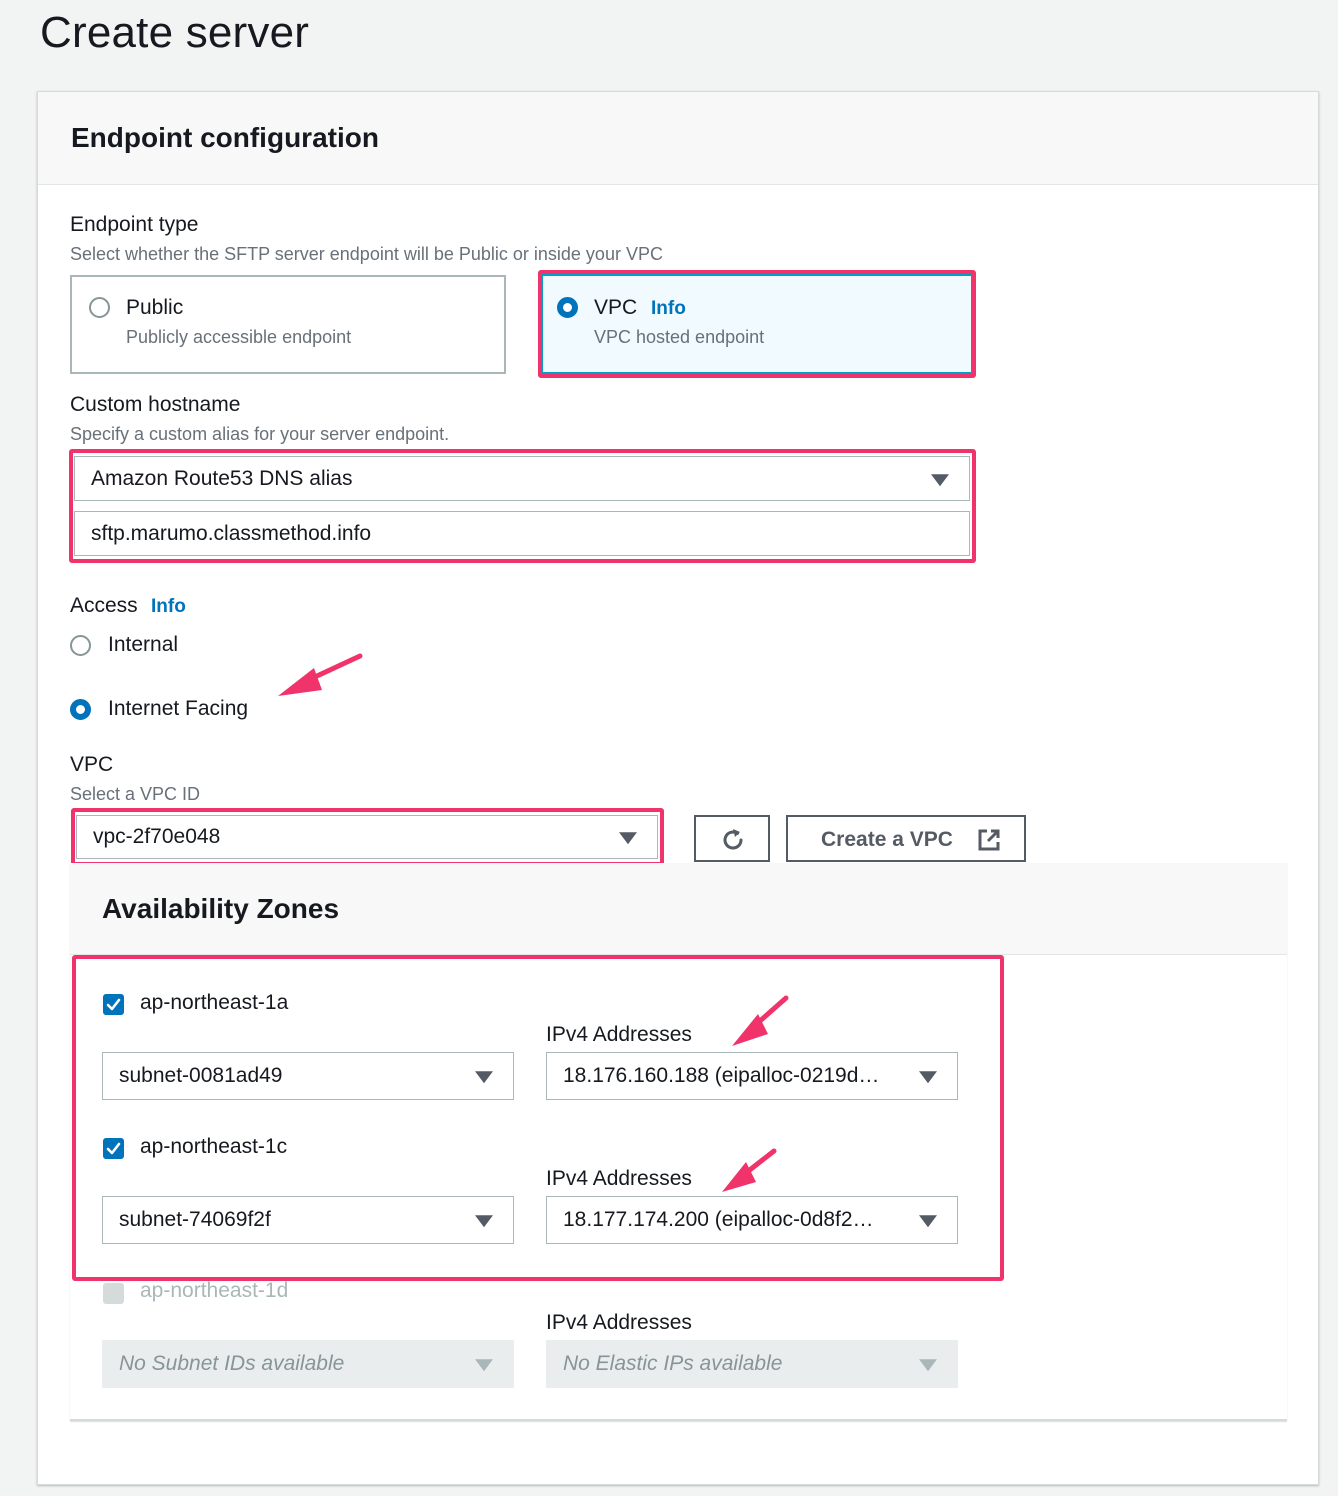 Image resolution: width=1338 pixels, height=1496 pixels. Describe the element at coordinates (678, 138) in the screenshot. I see `panel-header: Endpoint configuration` at that location.